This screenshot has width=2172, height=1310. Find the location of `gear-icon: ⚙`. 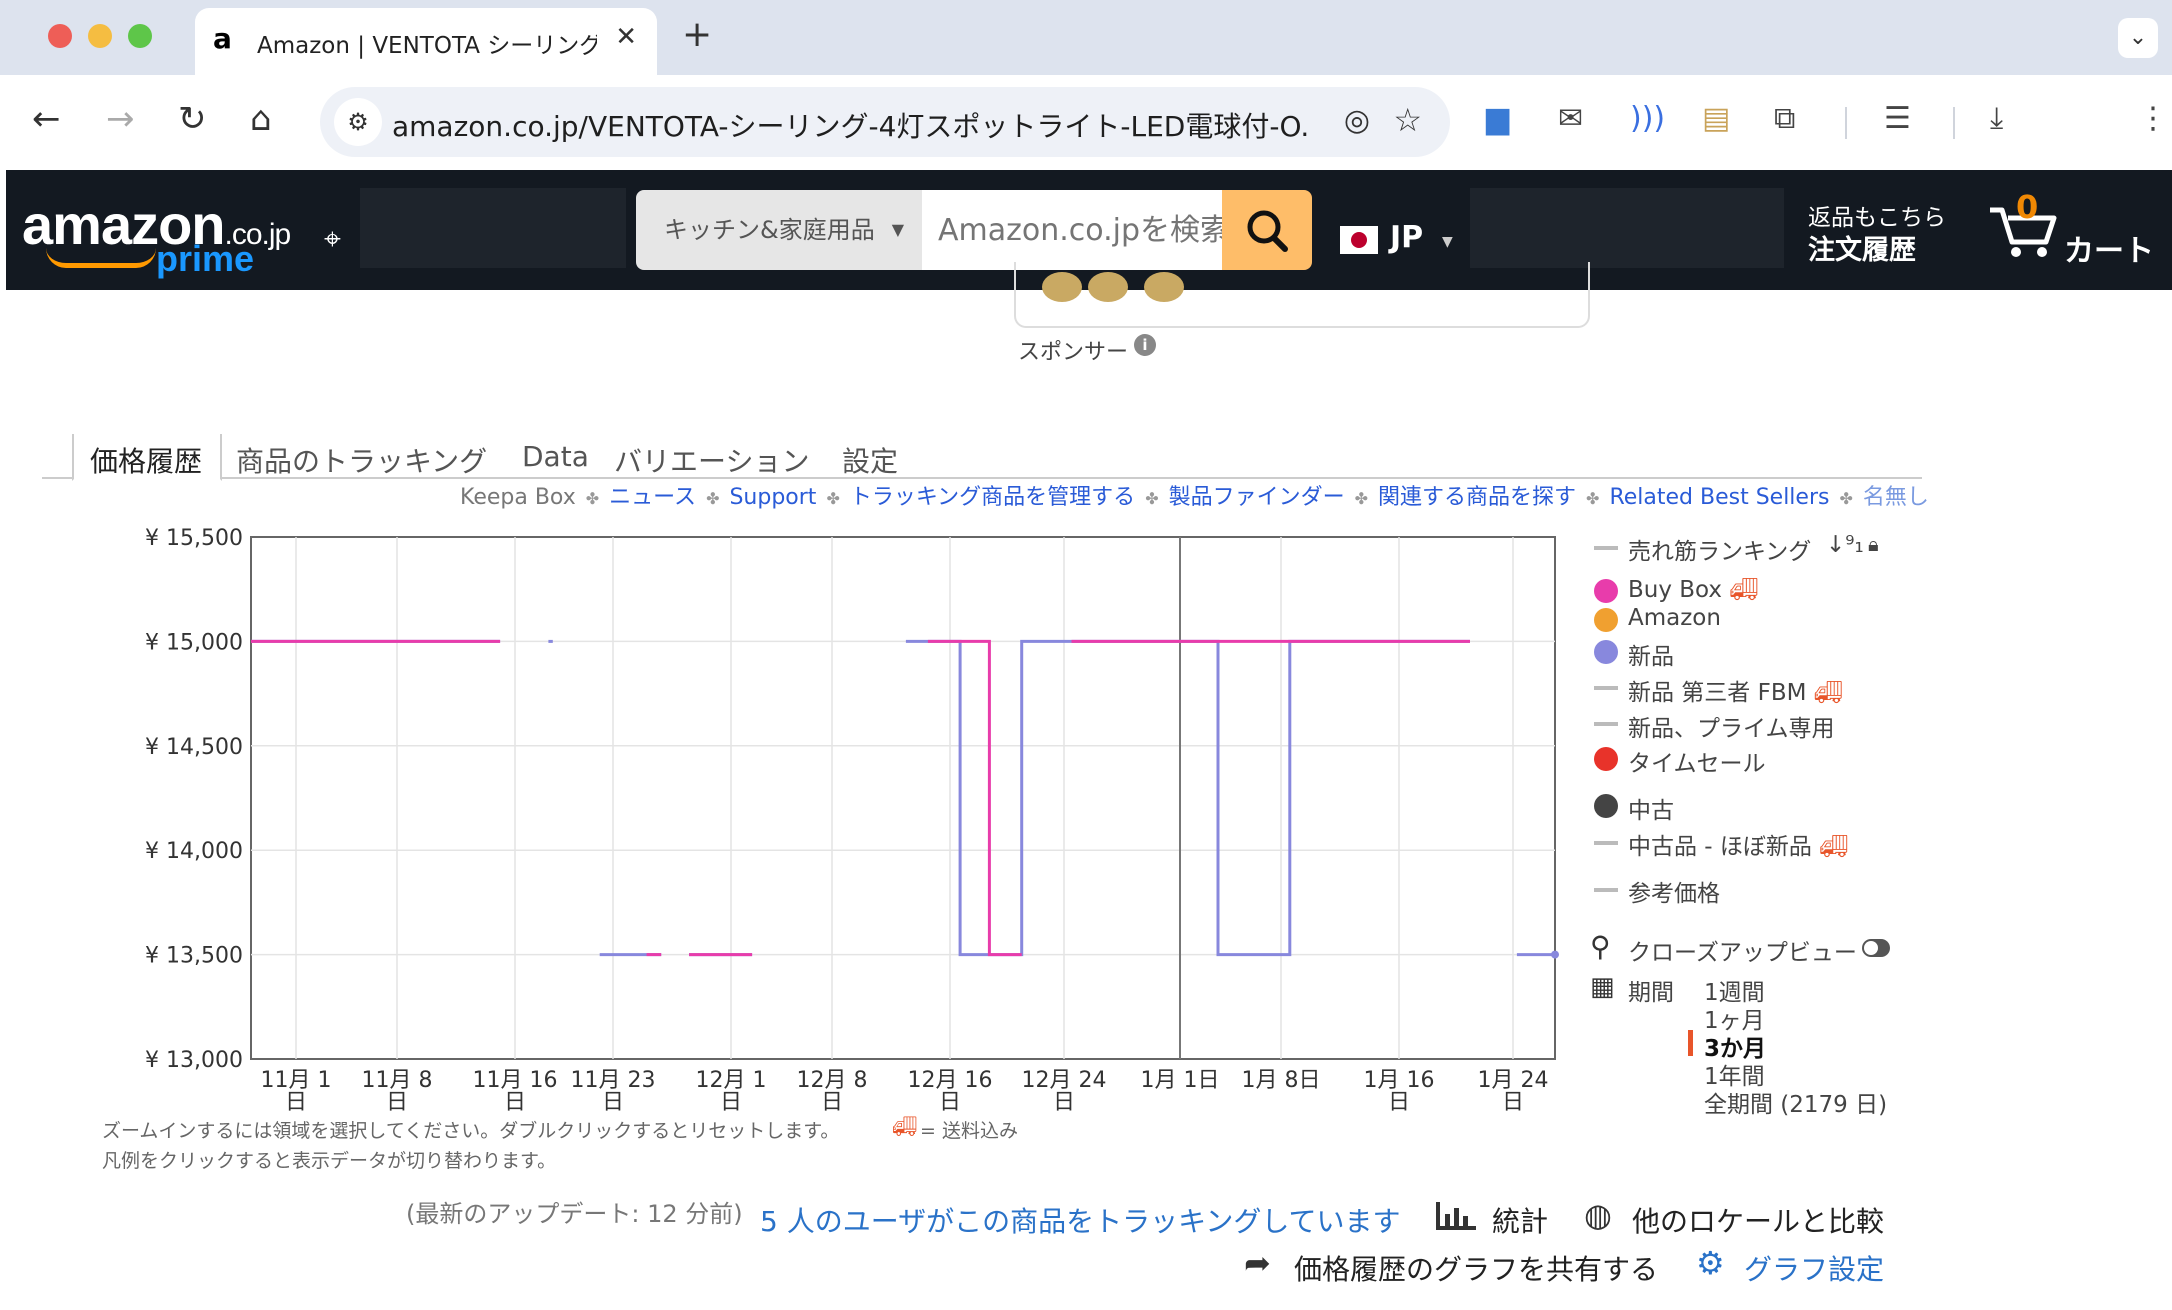

gear-icon: ⚙ is located at coordinates (1710, 1263).